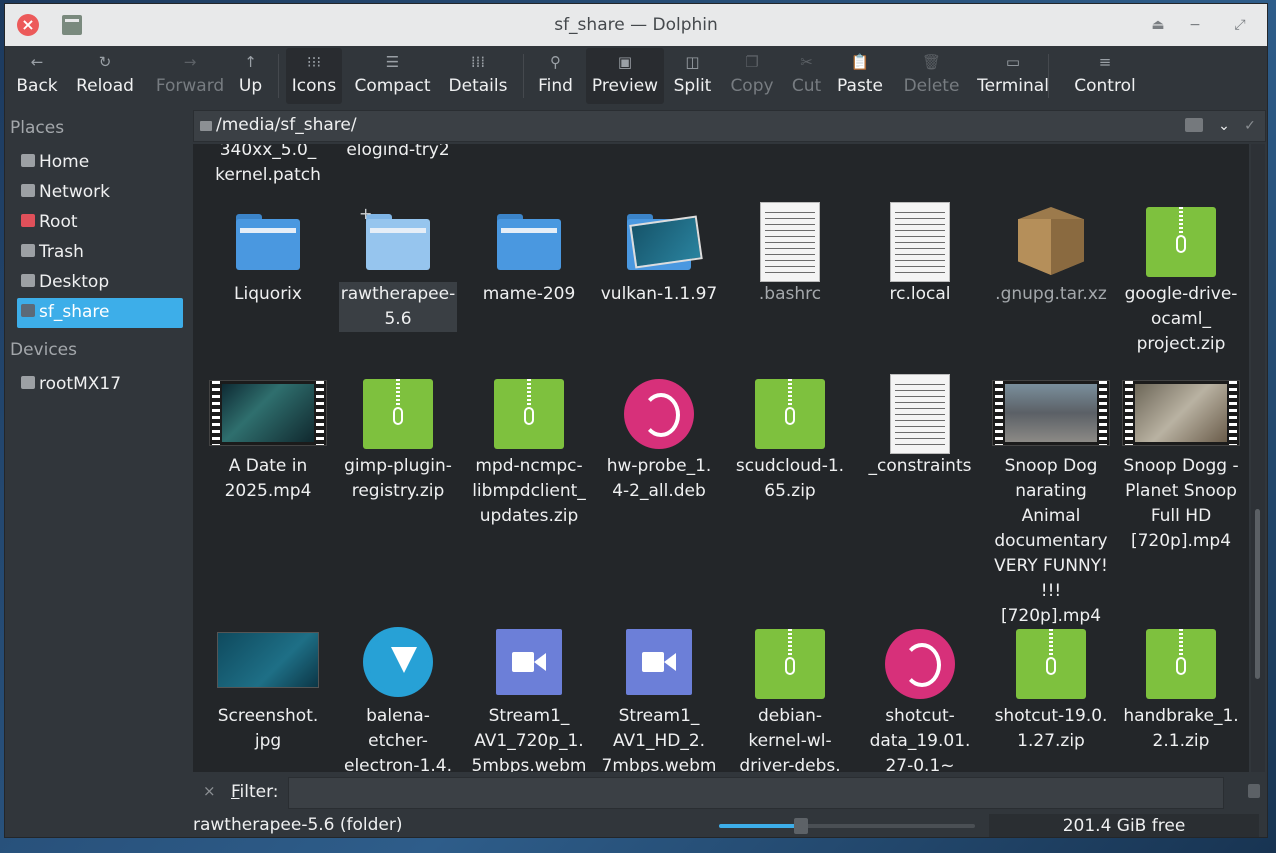 The width and height of the screenshot is (1276, 853). What do you see at coordinates (100, 193) in the screenshot?
I see `sidebar-item-network: Network` at bounding box center [100, 193].